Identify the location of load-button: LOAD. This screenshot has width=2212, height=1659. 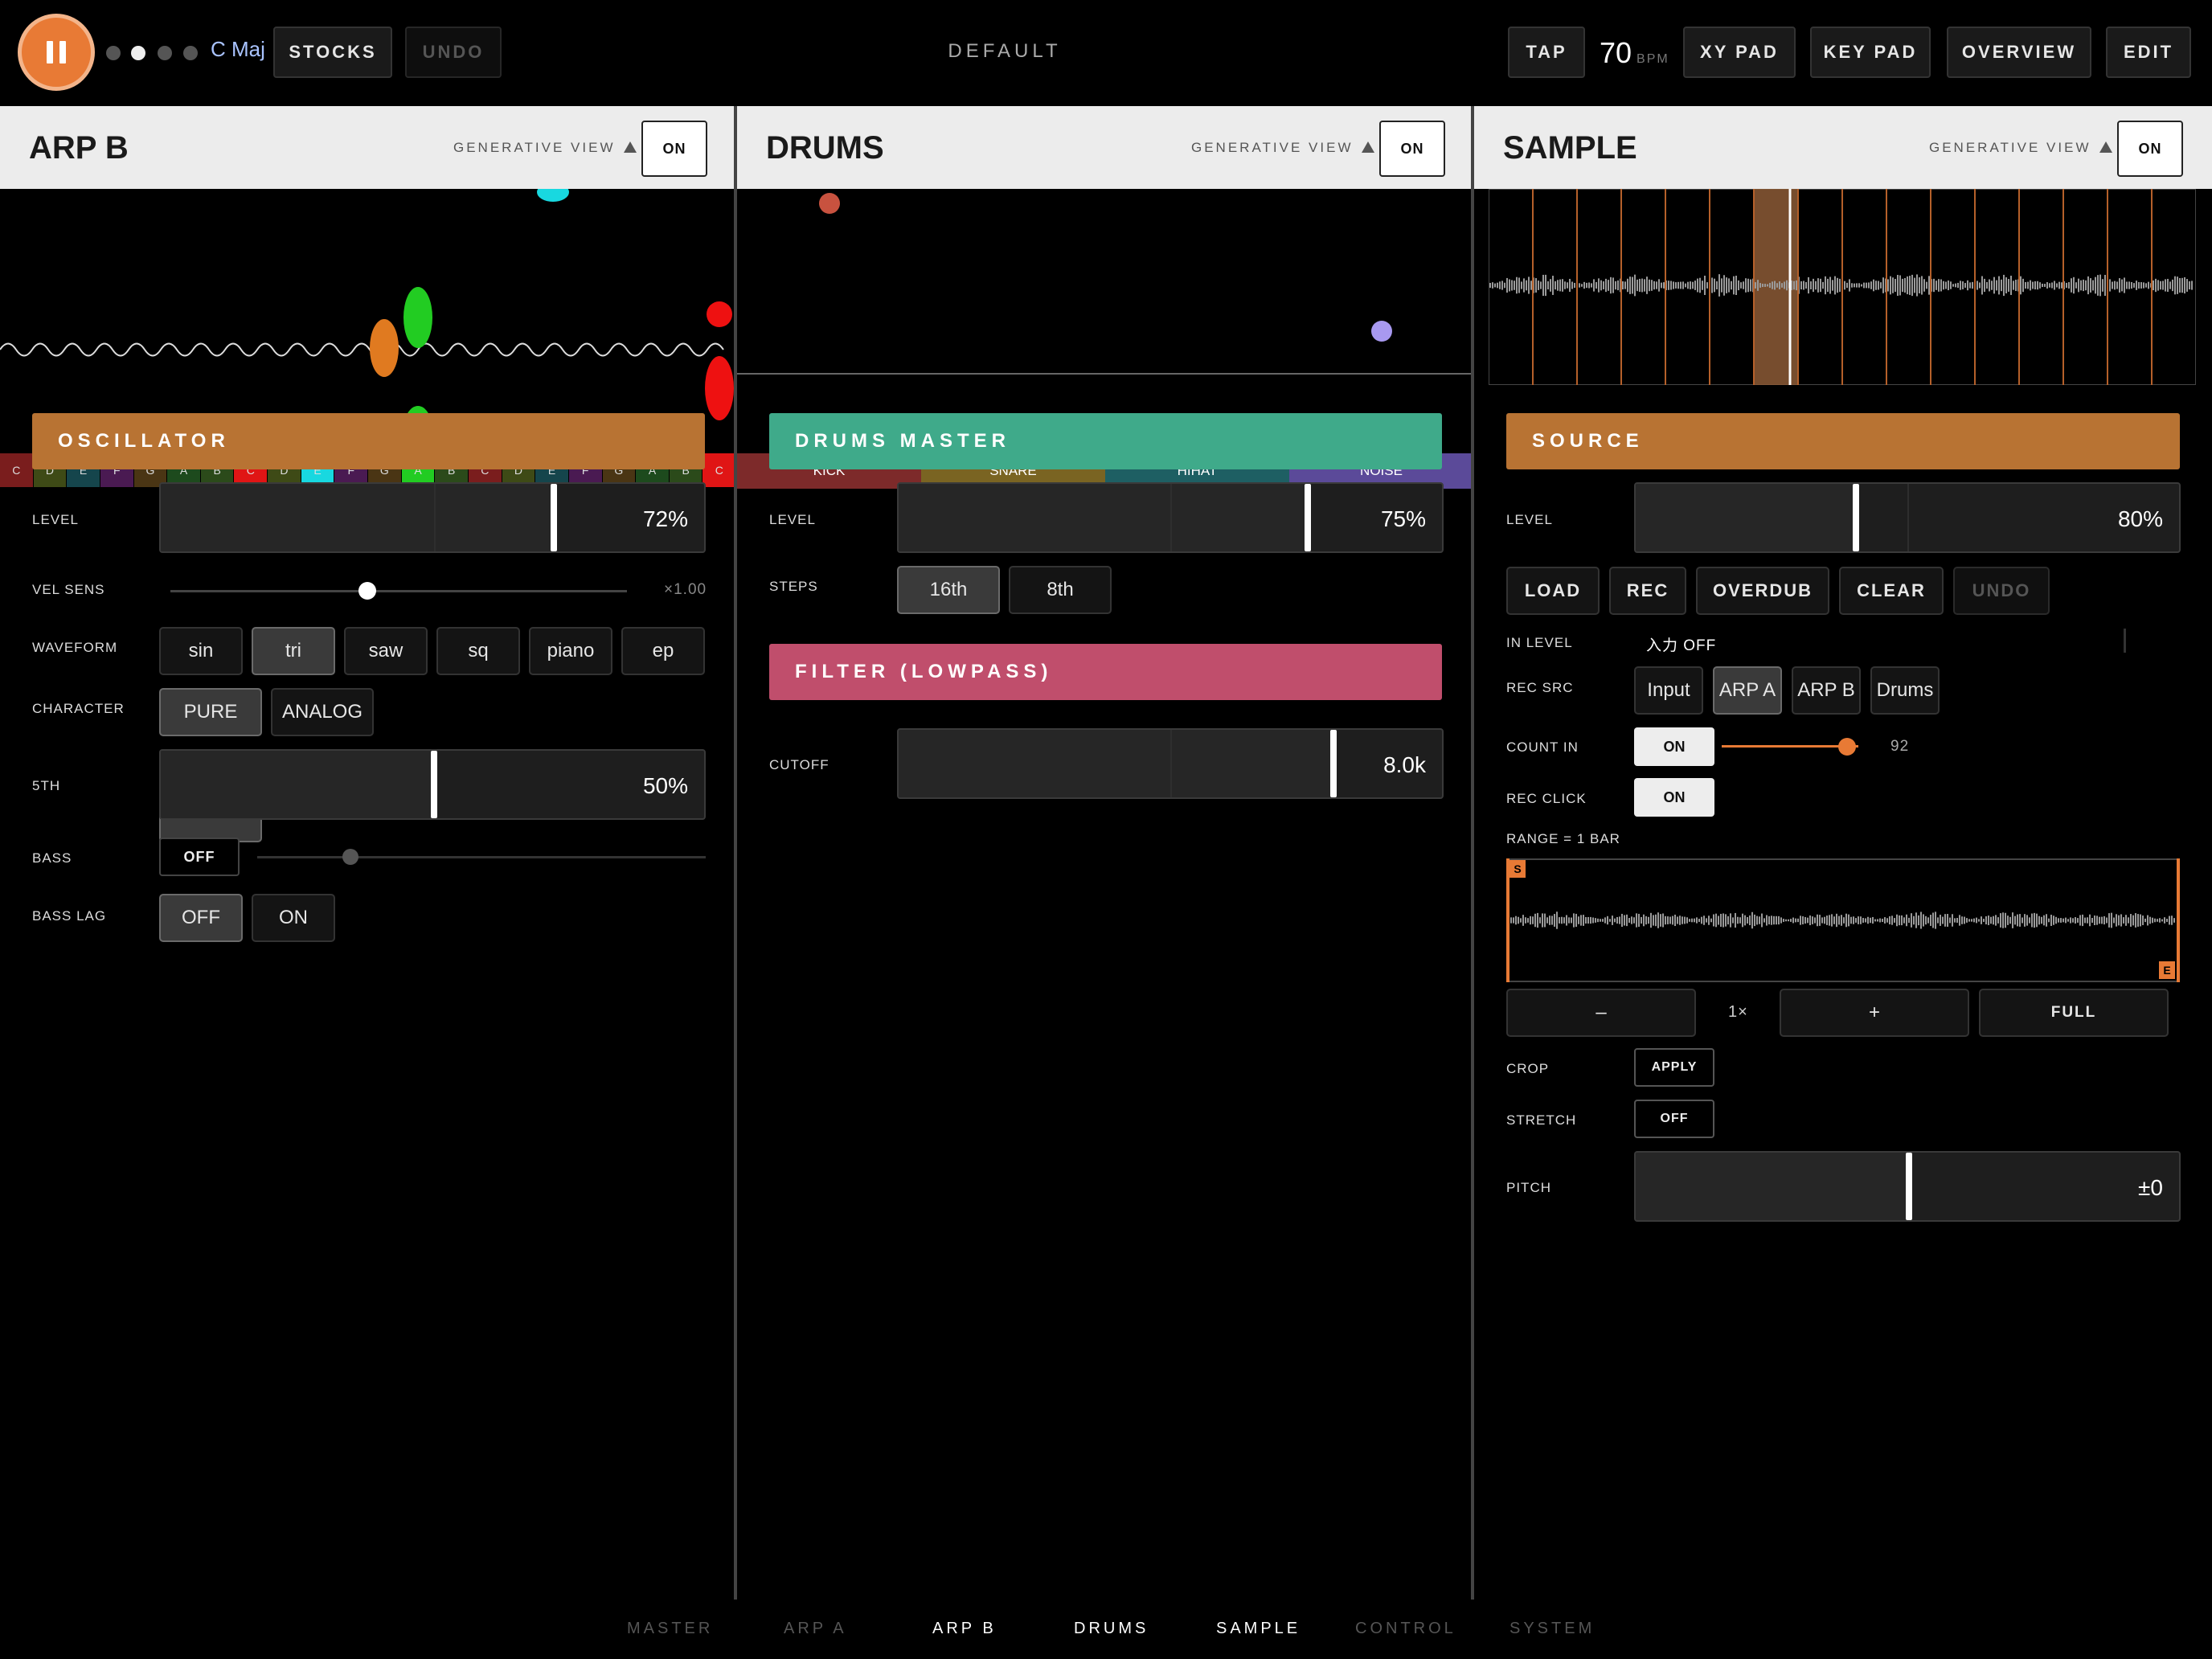
(1553, 591).